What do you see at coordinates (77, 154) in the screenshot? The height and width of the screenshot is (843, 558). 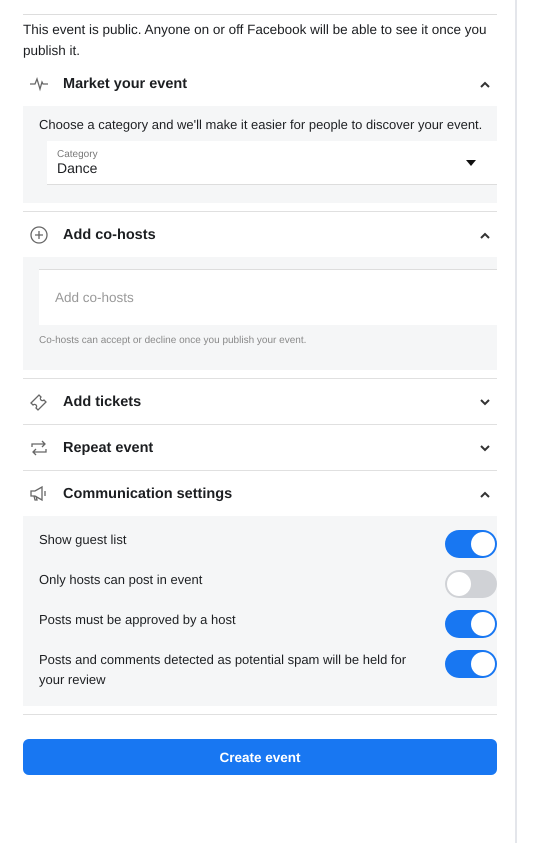 I see `field-label: Category` at bounding box center [77, 154].